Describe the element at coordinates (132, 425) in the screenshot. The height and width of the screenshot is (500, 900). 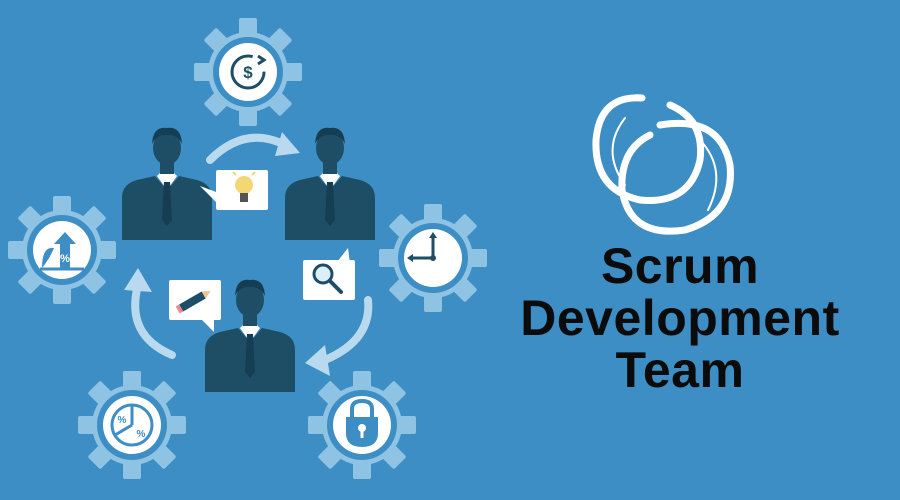
I see `gear-pie-chart: % %` at that location.